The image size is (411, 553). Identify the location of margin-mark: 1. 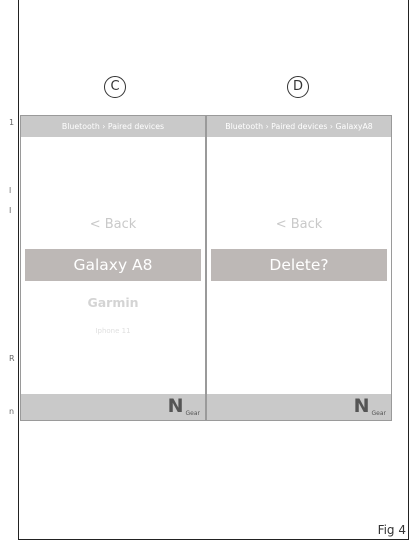
(12, 122).